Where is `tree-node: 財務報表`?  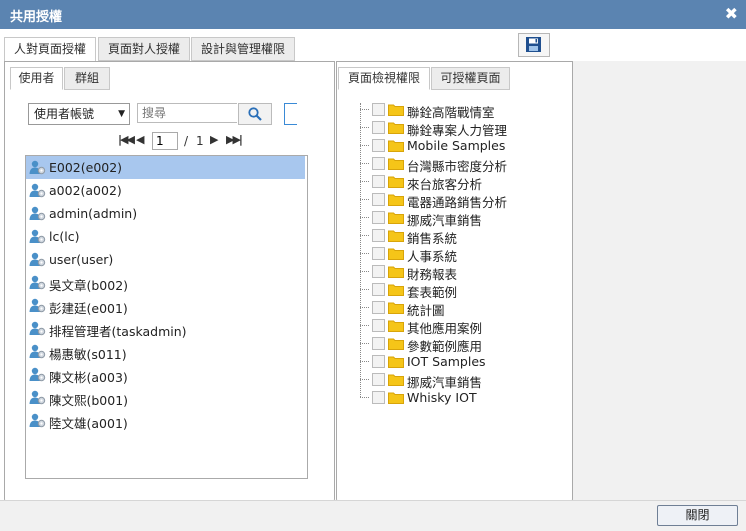 tree-node: 財務報表 is located at coordinates (446, 272).